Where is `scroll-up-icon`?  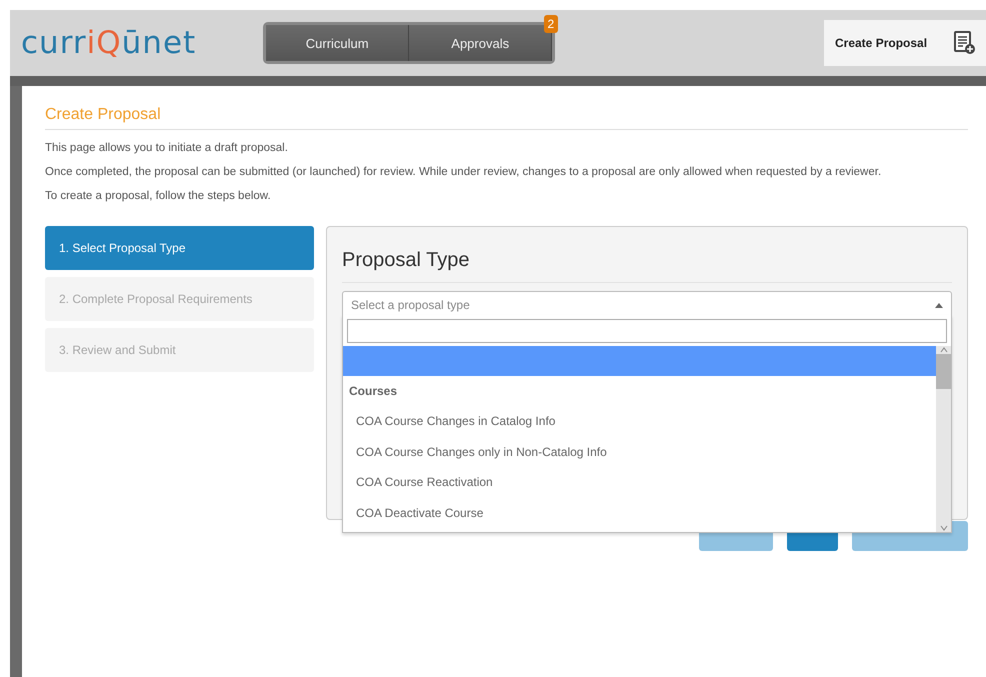
scroll-up-icon is located at coordinates (943, 350).